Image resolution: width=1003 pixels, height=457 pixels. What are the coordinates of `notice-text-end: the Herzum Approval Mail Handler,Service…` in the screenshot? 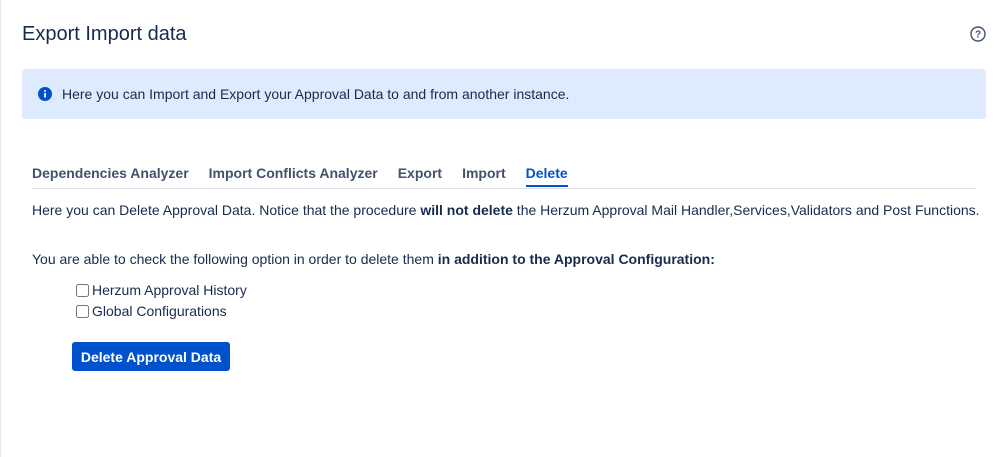 It's located at (746, 210).